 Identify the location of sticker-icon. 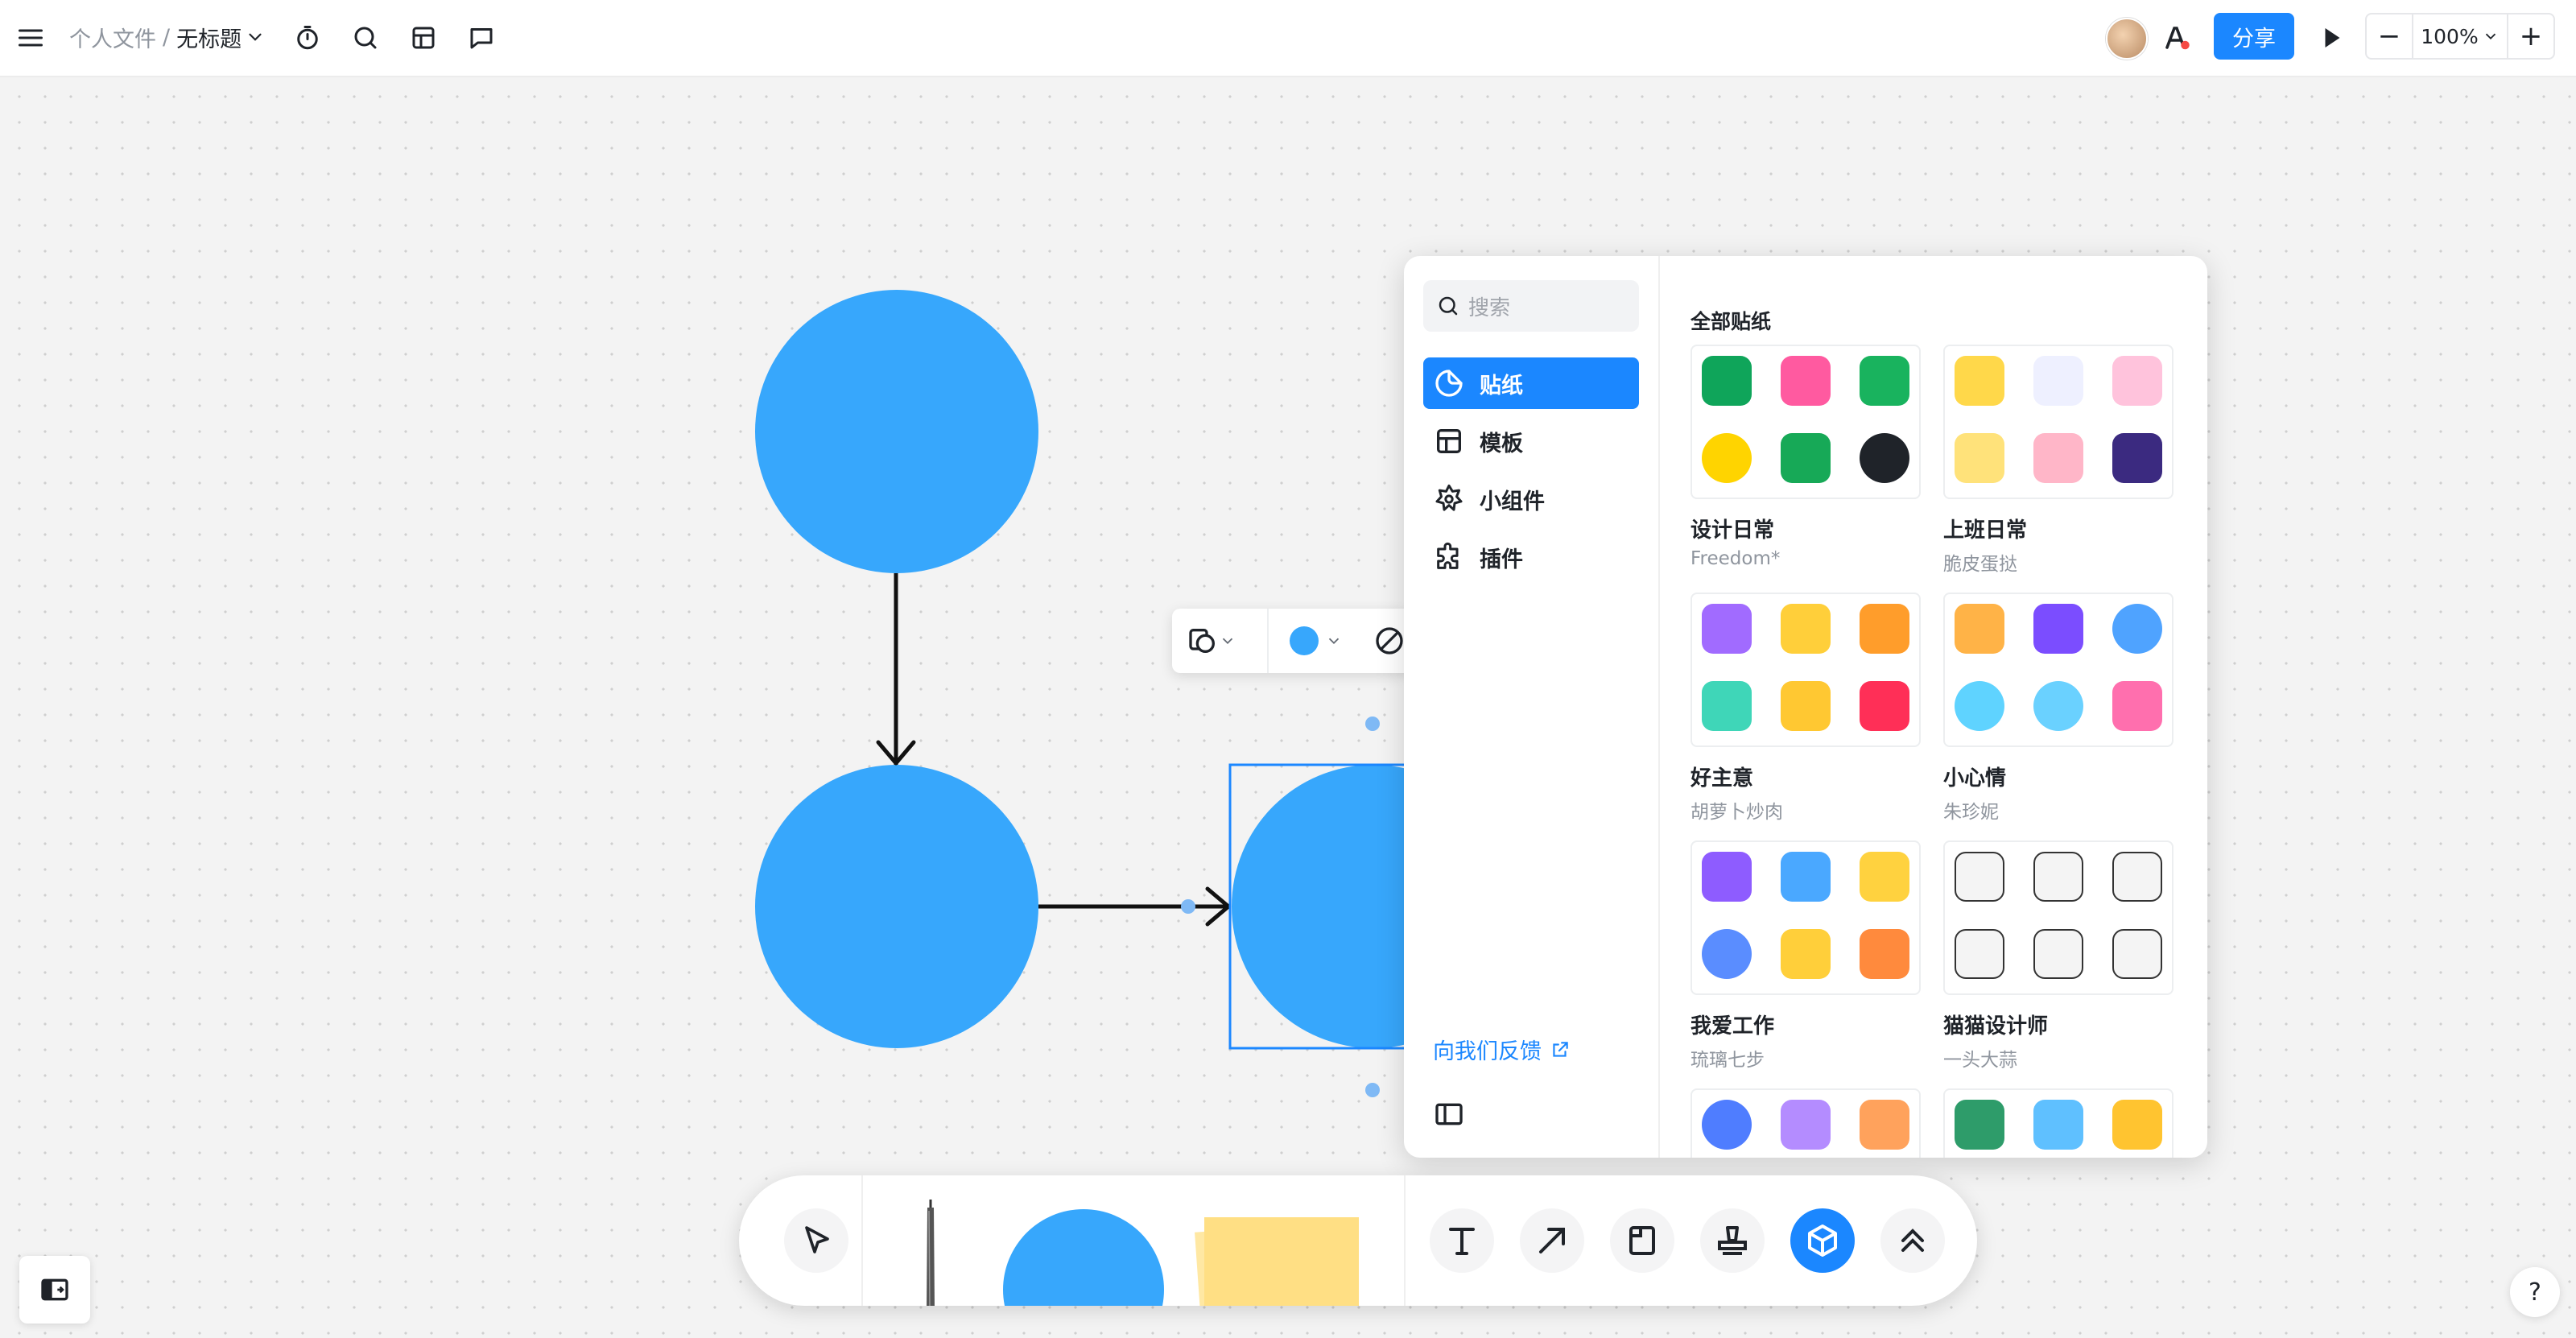
(1449, 383).